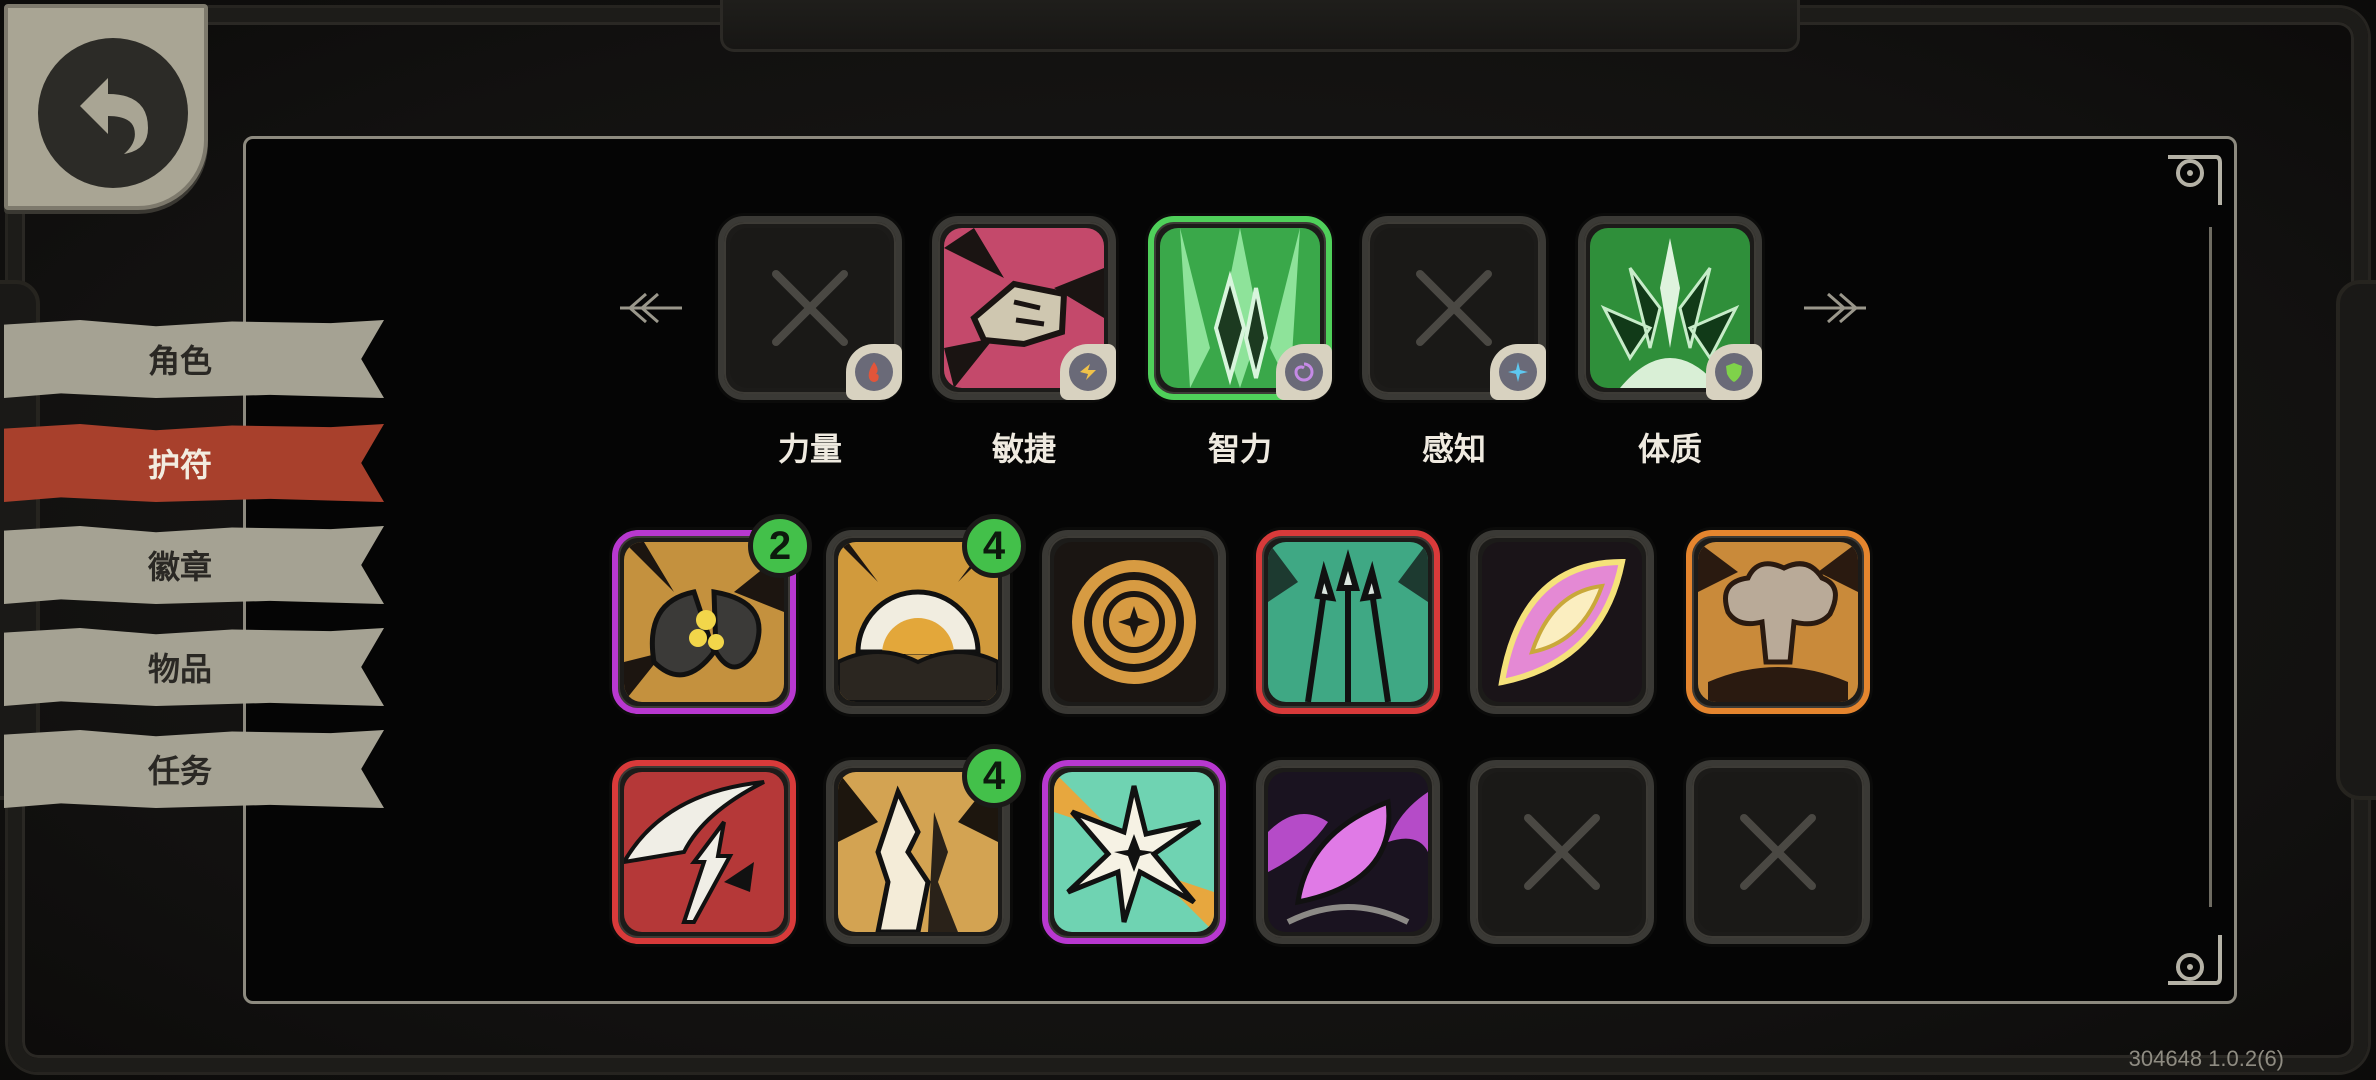  Describe the element at coordinates (780, 546) in the screenshot. I see `stack-count-badge: 2` at that location.